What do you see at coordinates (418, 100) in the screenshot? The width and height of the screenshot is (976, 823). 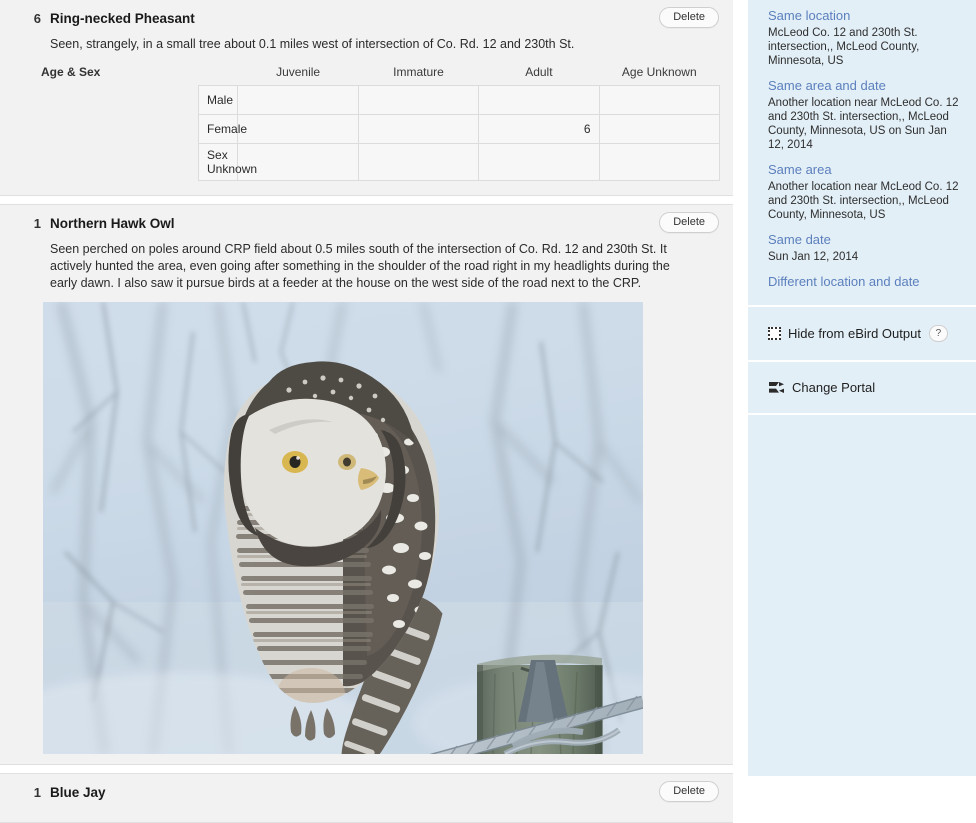 I see `cell-male-immature` at bounding box center [418, 100].